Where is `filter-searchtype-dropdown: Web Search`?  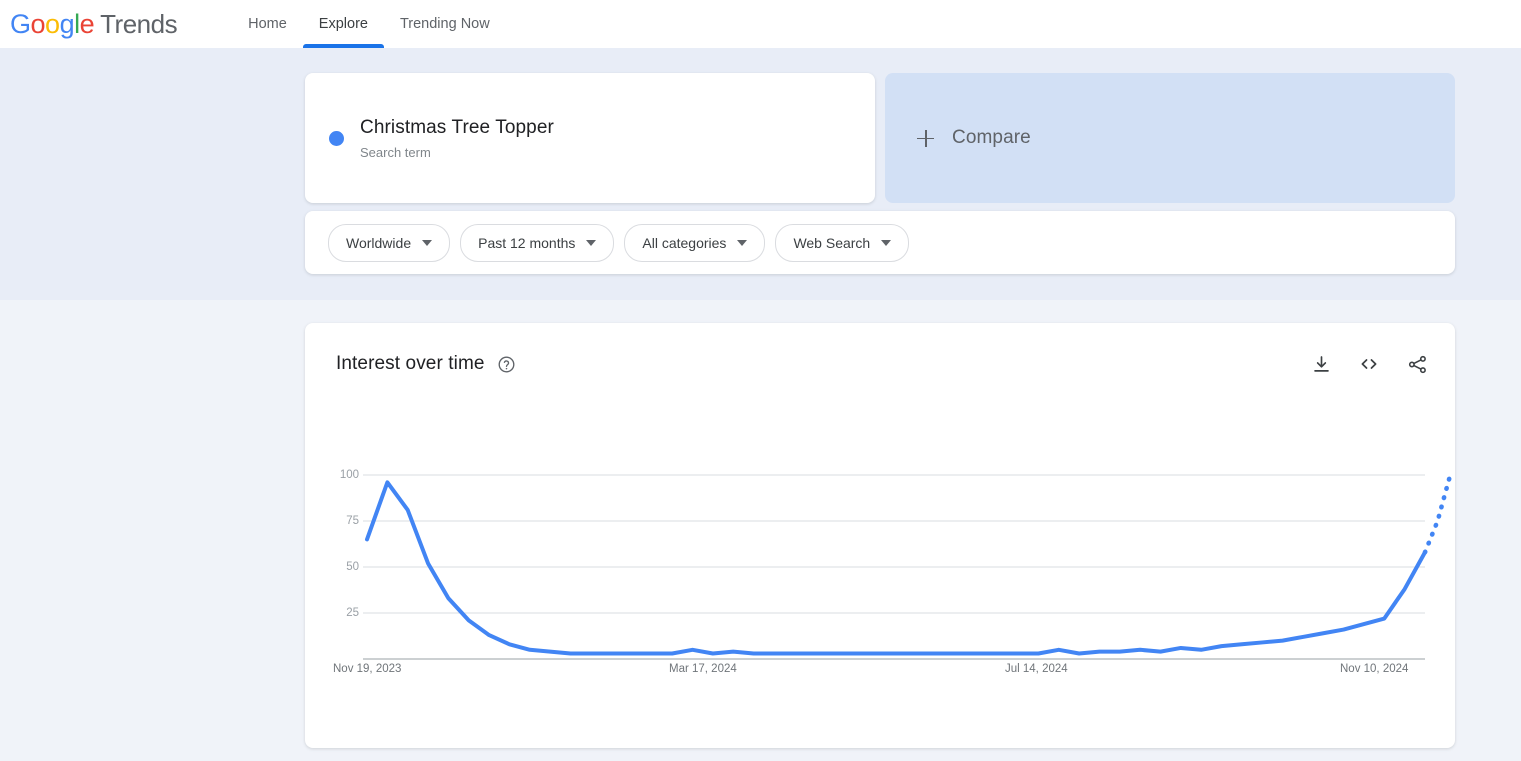 filter-searchtype-dropdown: Web Search is located at coordinates (842, 242).